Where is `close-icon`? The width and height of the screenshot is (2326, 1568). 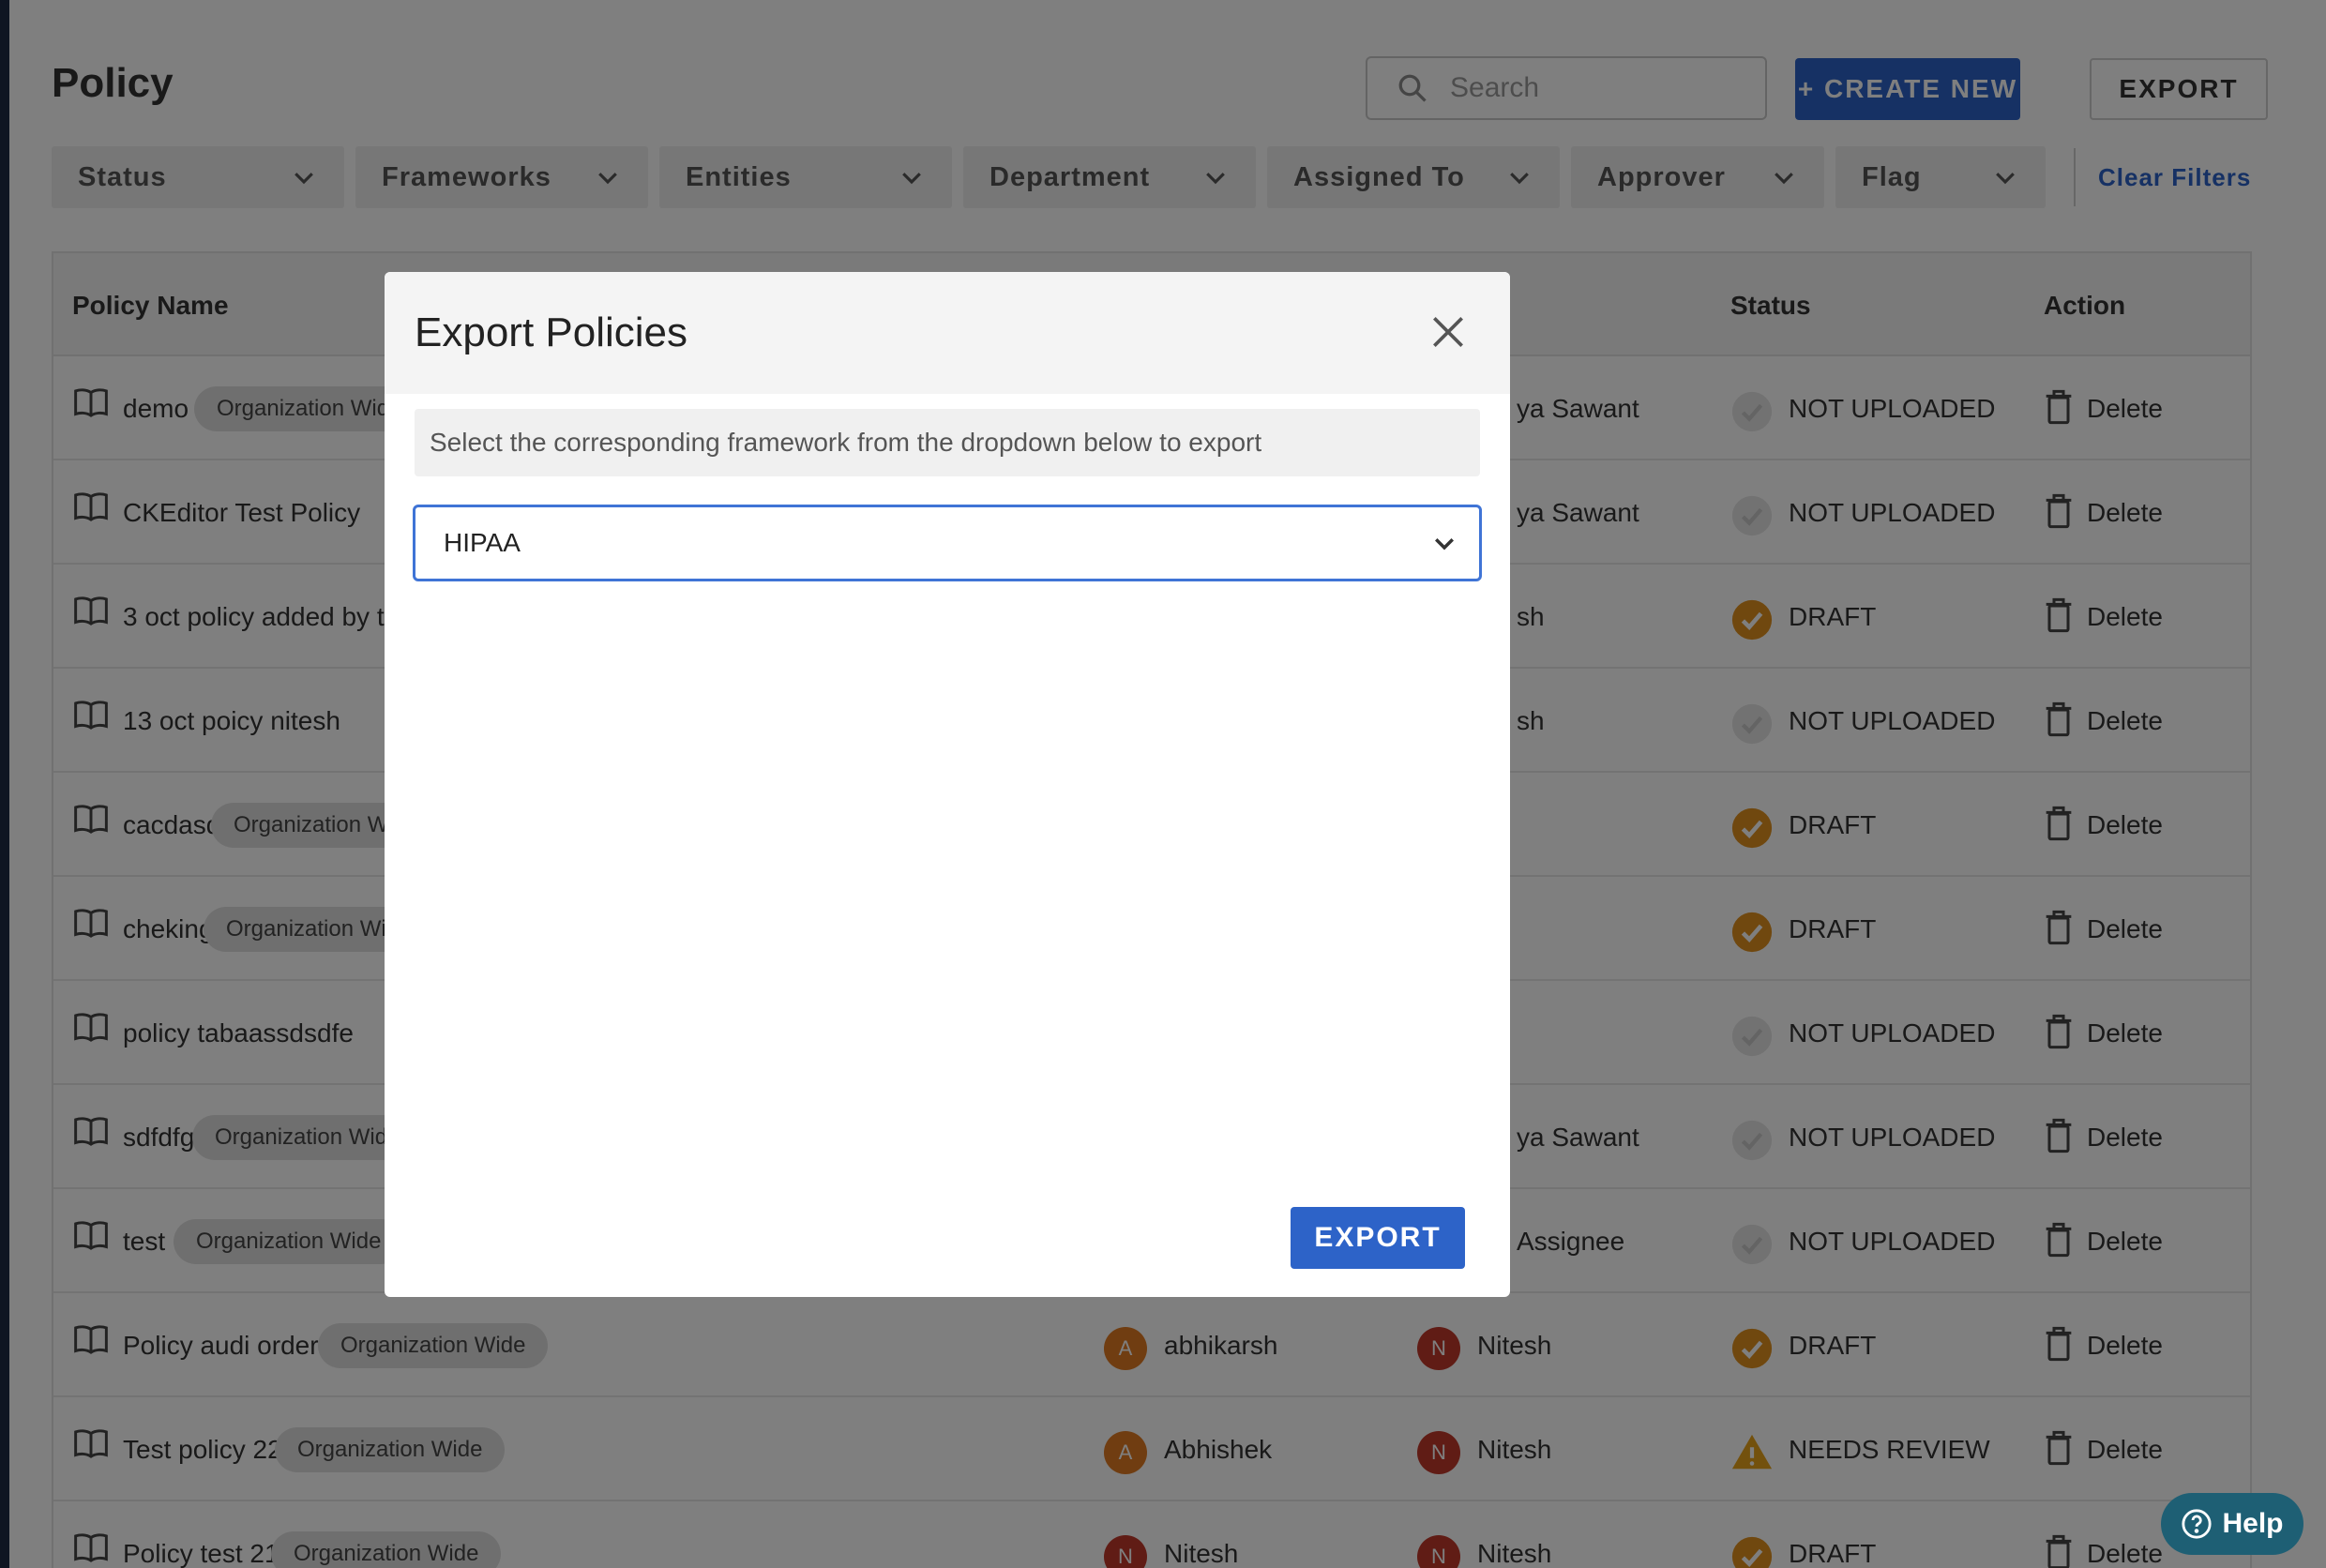 close-icon is located at coordinates (1448, 332).